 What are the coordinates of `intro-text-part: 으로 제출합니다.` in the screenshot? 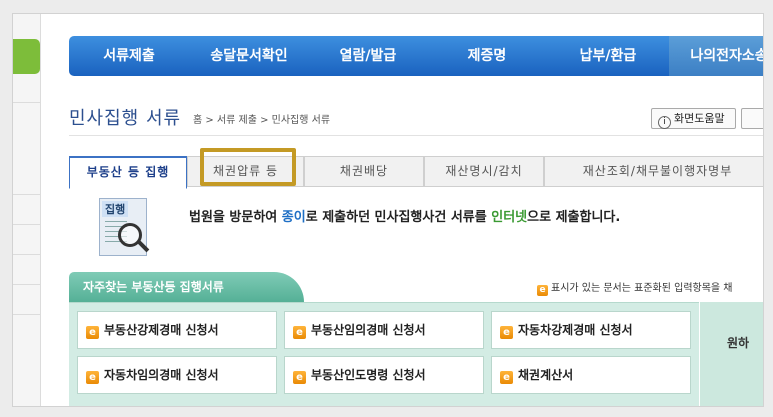 It's located at (574, 217).